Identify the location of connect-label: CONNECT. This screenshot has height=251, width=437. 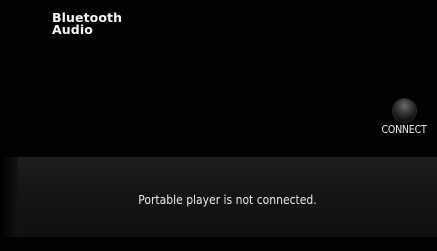
(404, 130).